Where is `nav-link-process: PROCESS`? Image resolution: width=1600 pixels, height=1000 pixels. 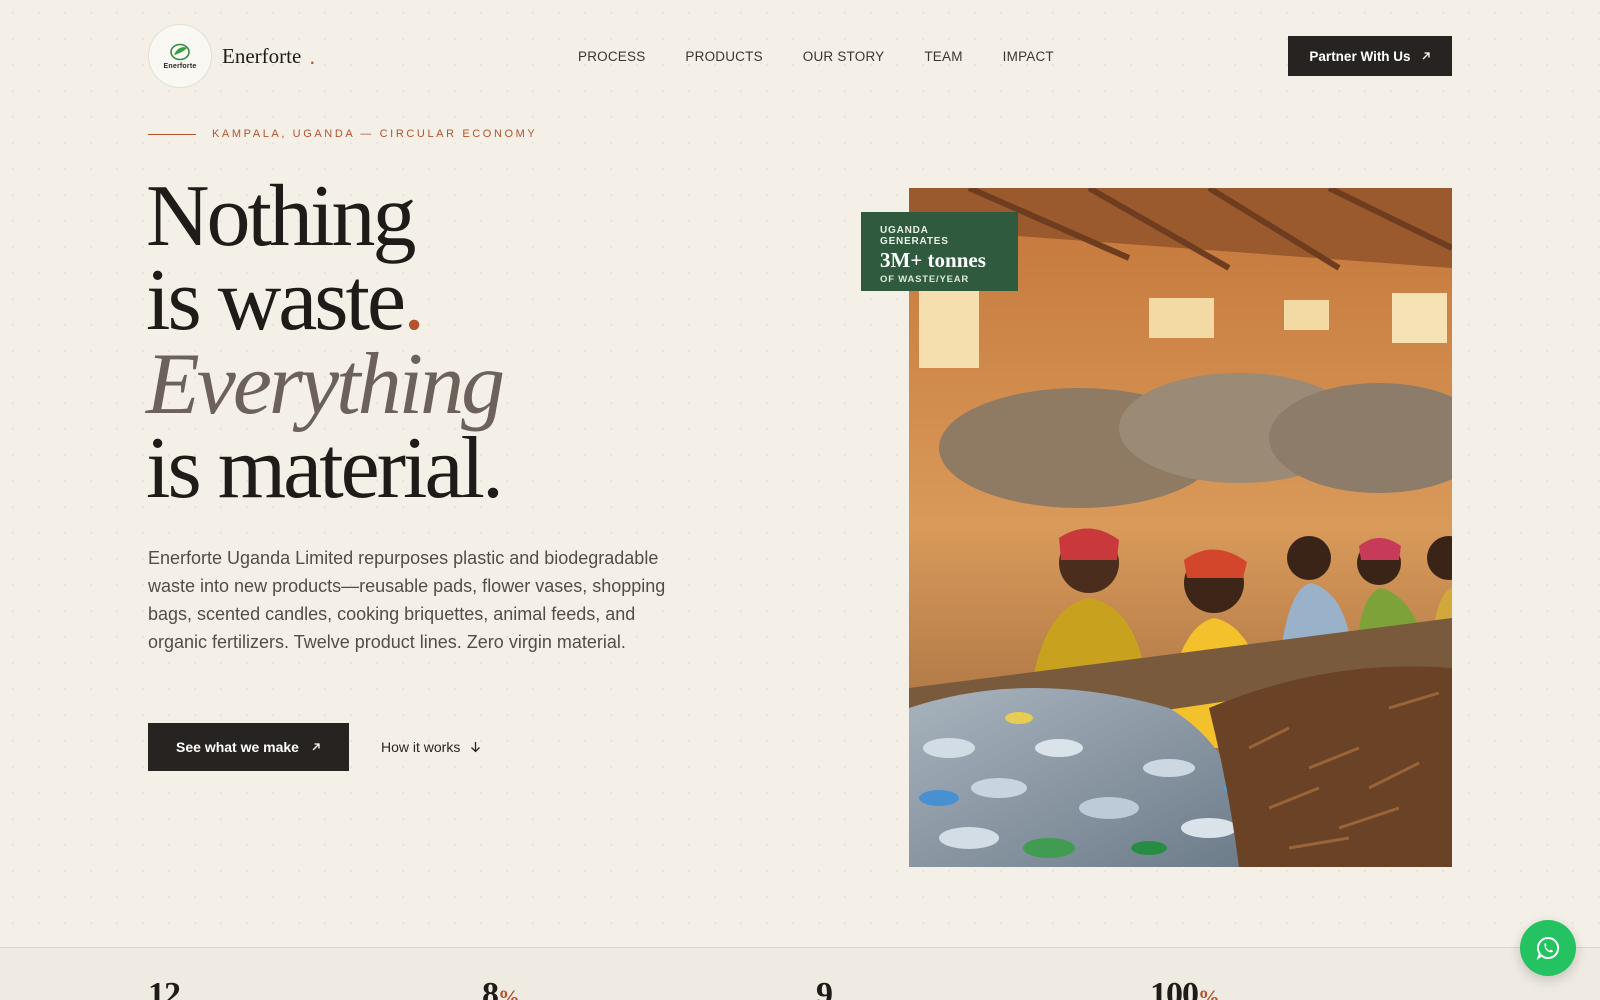
nav-link-process: PROCESS is located at coordinates (611, 56).